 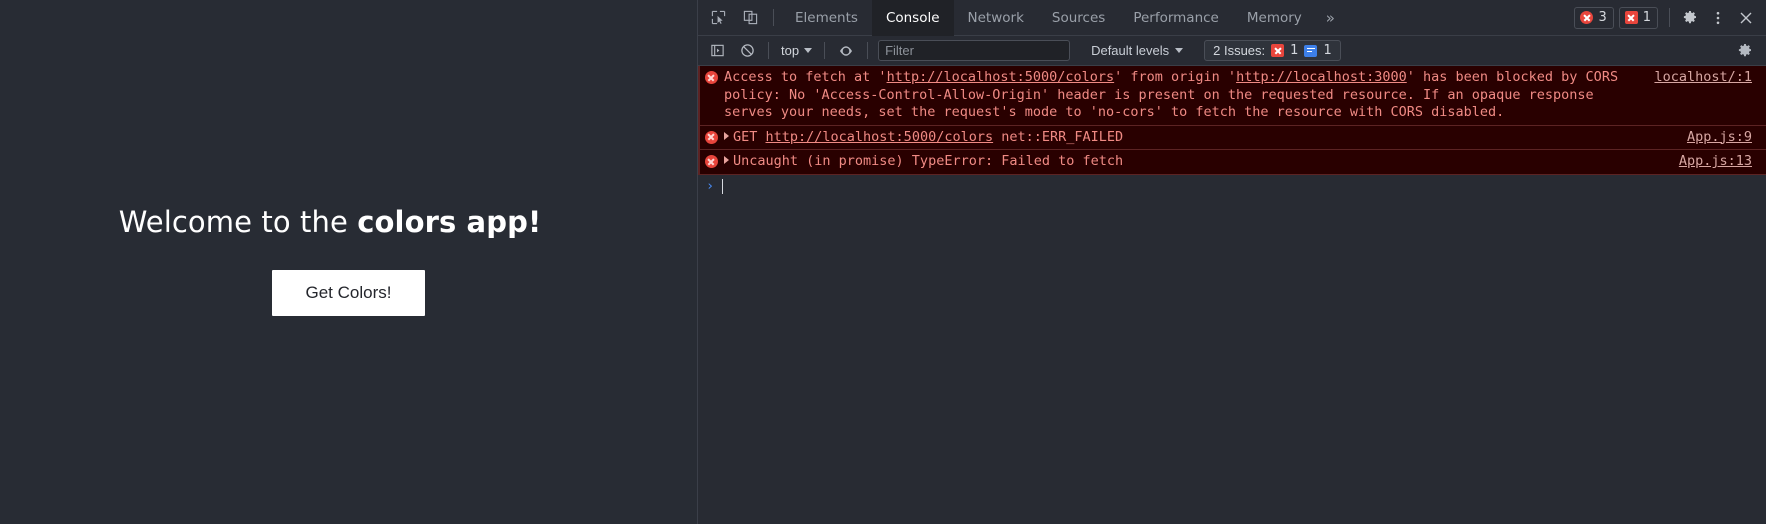 What do you see at coordinates (749, 136) in the screenshot?
I see `console-message-segment: GET` at bounding box center [749, 136].